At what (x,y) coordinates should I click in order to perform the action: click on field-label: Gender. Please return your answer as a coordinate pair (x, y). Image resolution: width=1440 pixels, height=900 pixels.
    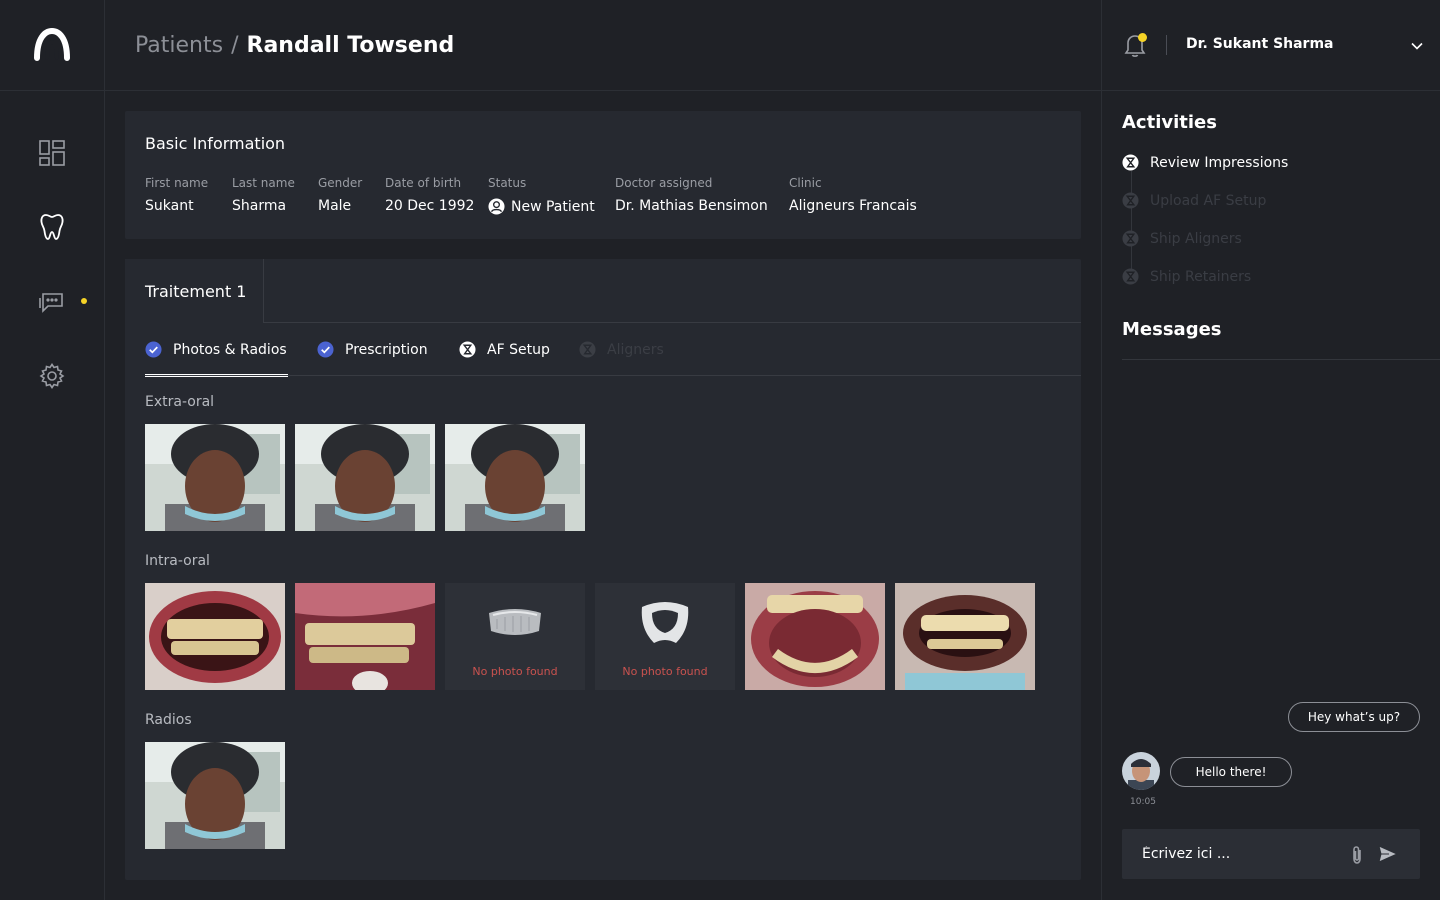
    Looking at the image, I should click on (340, 183).